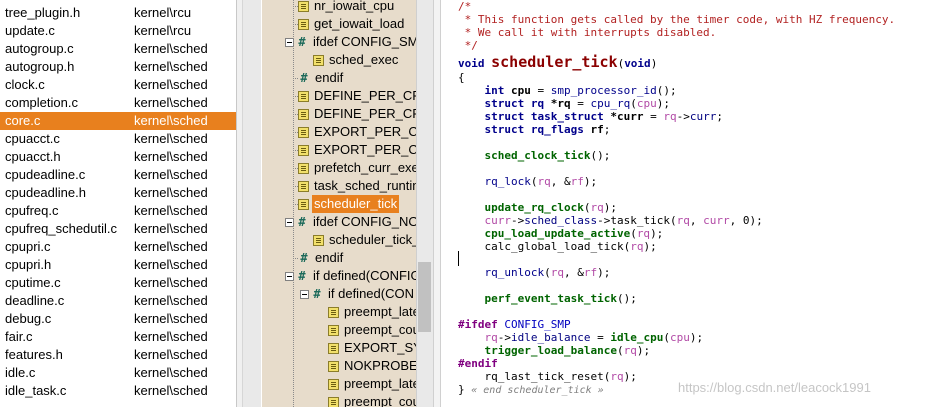  Describe the element at coordinates (380, 365) in the screenshot. I see `symbol-label: NOKPROBE_` at that location.